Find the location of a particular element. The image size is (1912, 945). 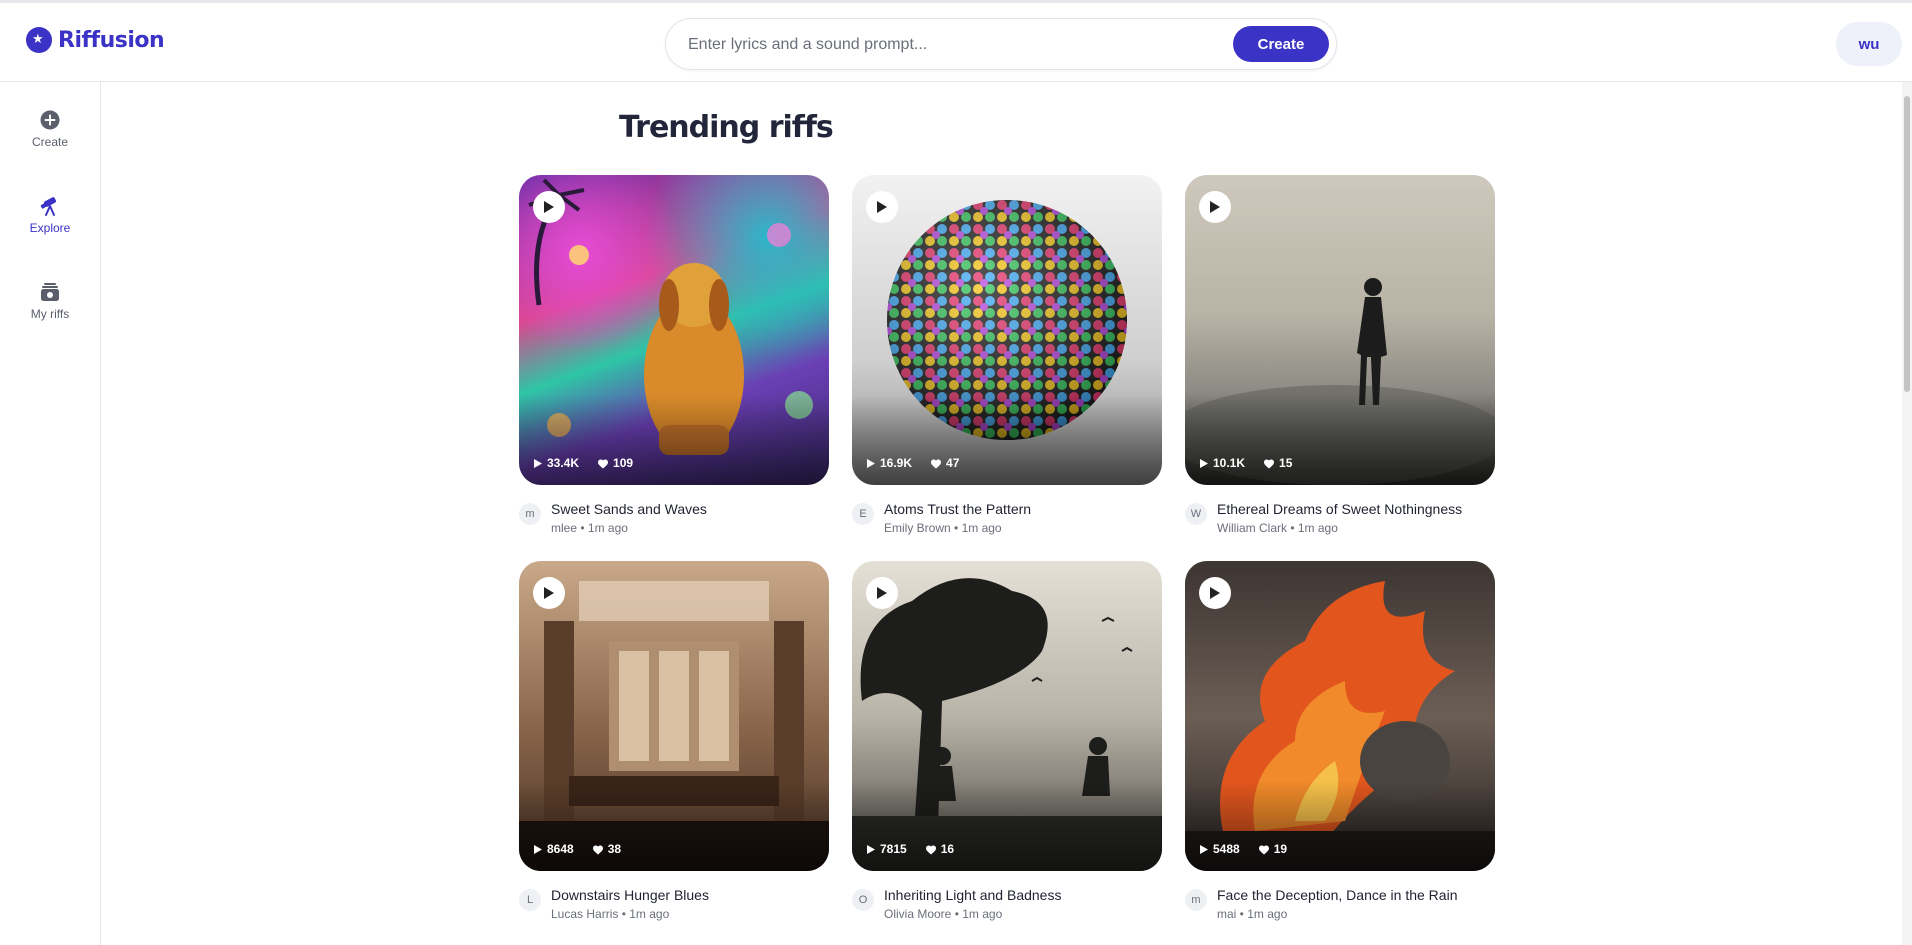

play-count: 5488 is located at coordinates (1226, 849).